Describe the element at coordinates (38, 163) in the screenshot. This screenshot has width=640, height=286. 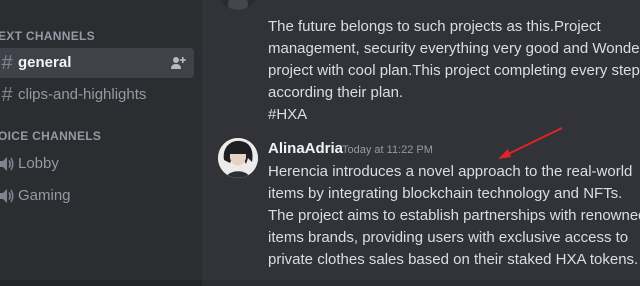
I see `channel-label: Lobby` at that location.